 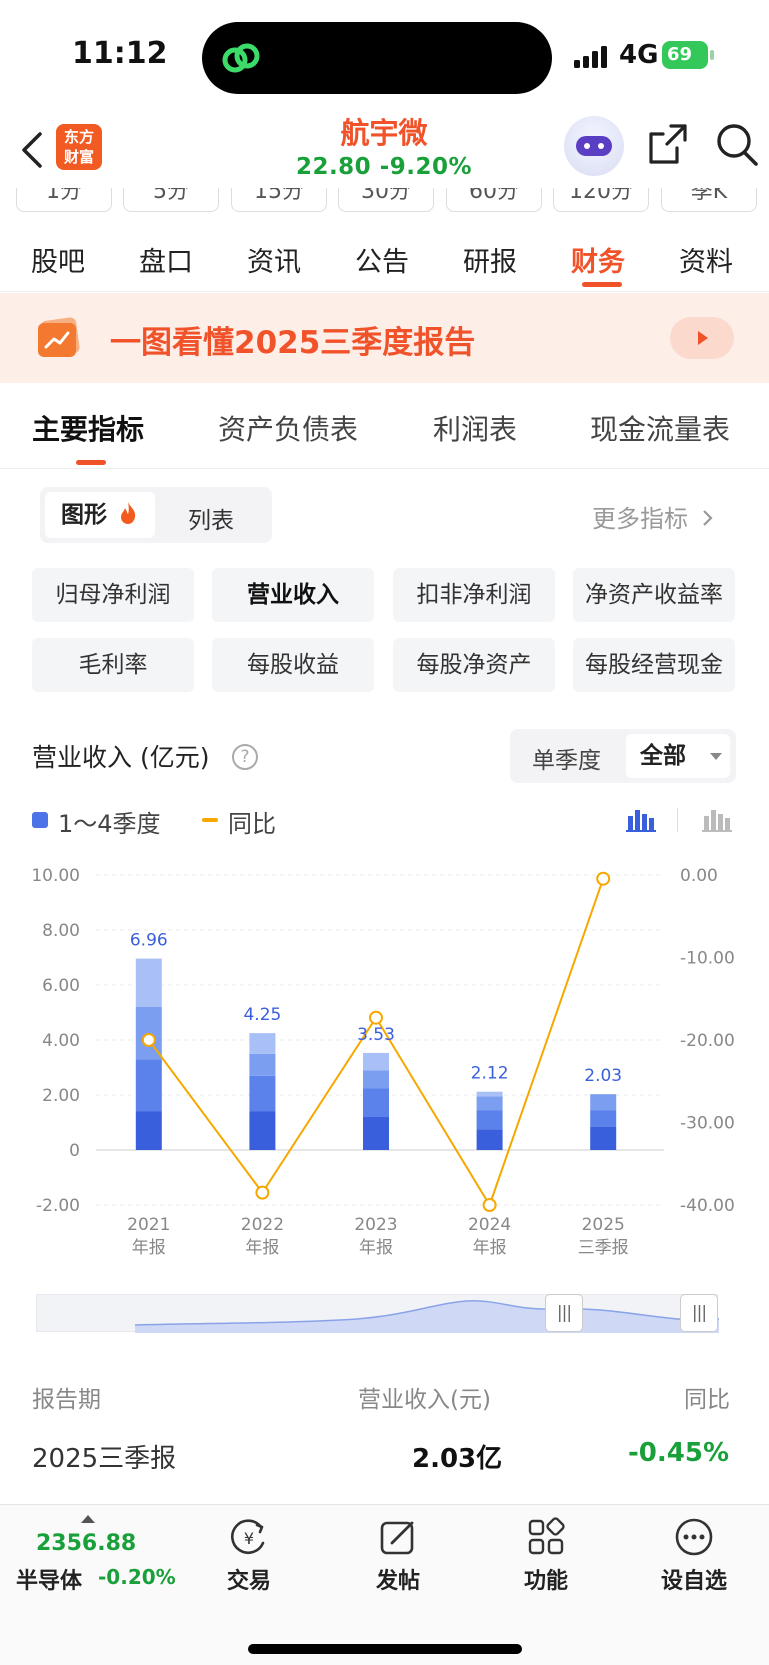 What do you see at coordinates (424, 1400) in the screenshot?
I see `table-header-revenue: 营业收入(元)` at bounding box center [424, 1400].